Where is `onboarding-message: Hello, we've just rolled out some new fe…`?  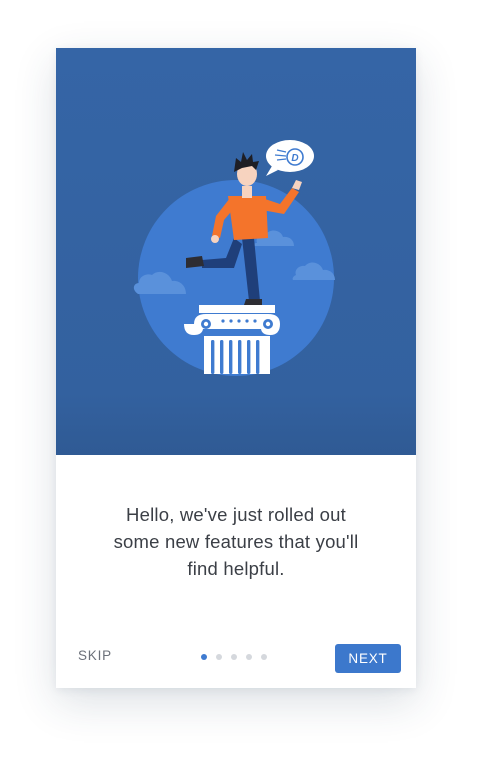
onboarding-message: Hello, we've just rolled out some new fe… is located at coordinates (236, 541).